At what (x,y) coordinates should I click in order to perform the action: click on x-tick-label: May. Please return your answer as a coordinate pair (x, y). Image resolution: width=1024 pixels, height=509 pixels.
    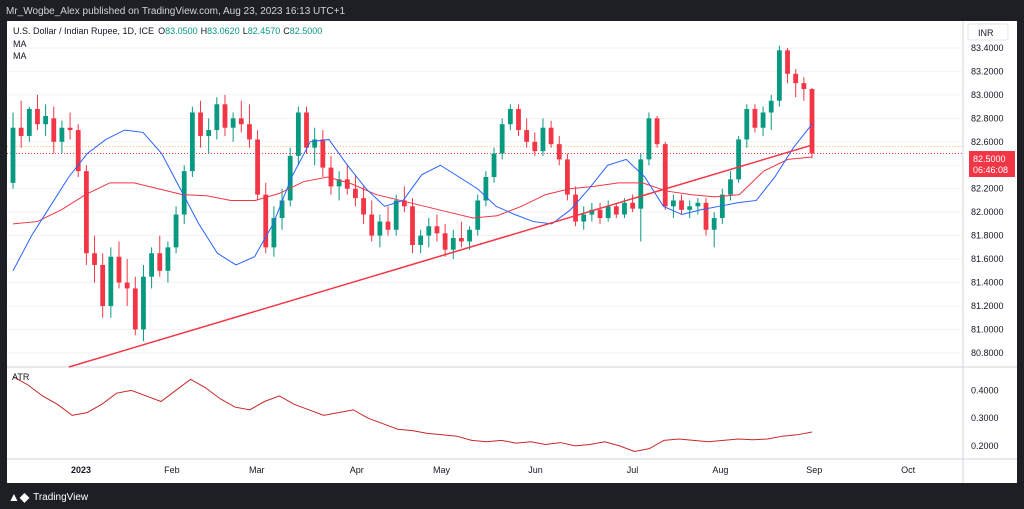
    Looking at the image, I should click on (442, 470).